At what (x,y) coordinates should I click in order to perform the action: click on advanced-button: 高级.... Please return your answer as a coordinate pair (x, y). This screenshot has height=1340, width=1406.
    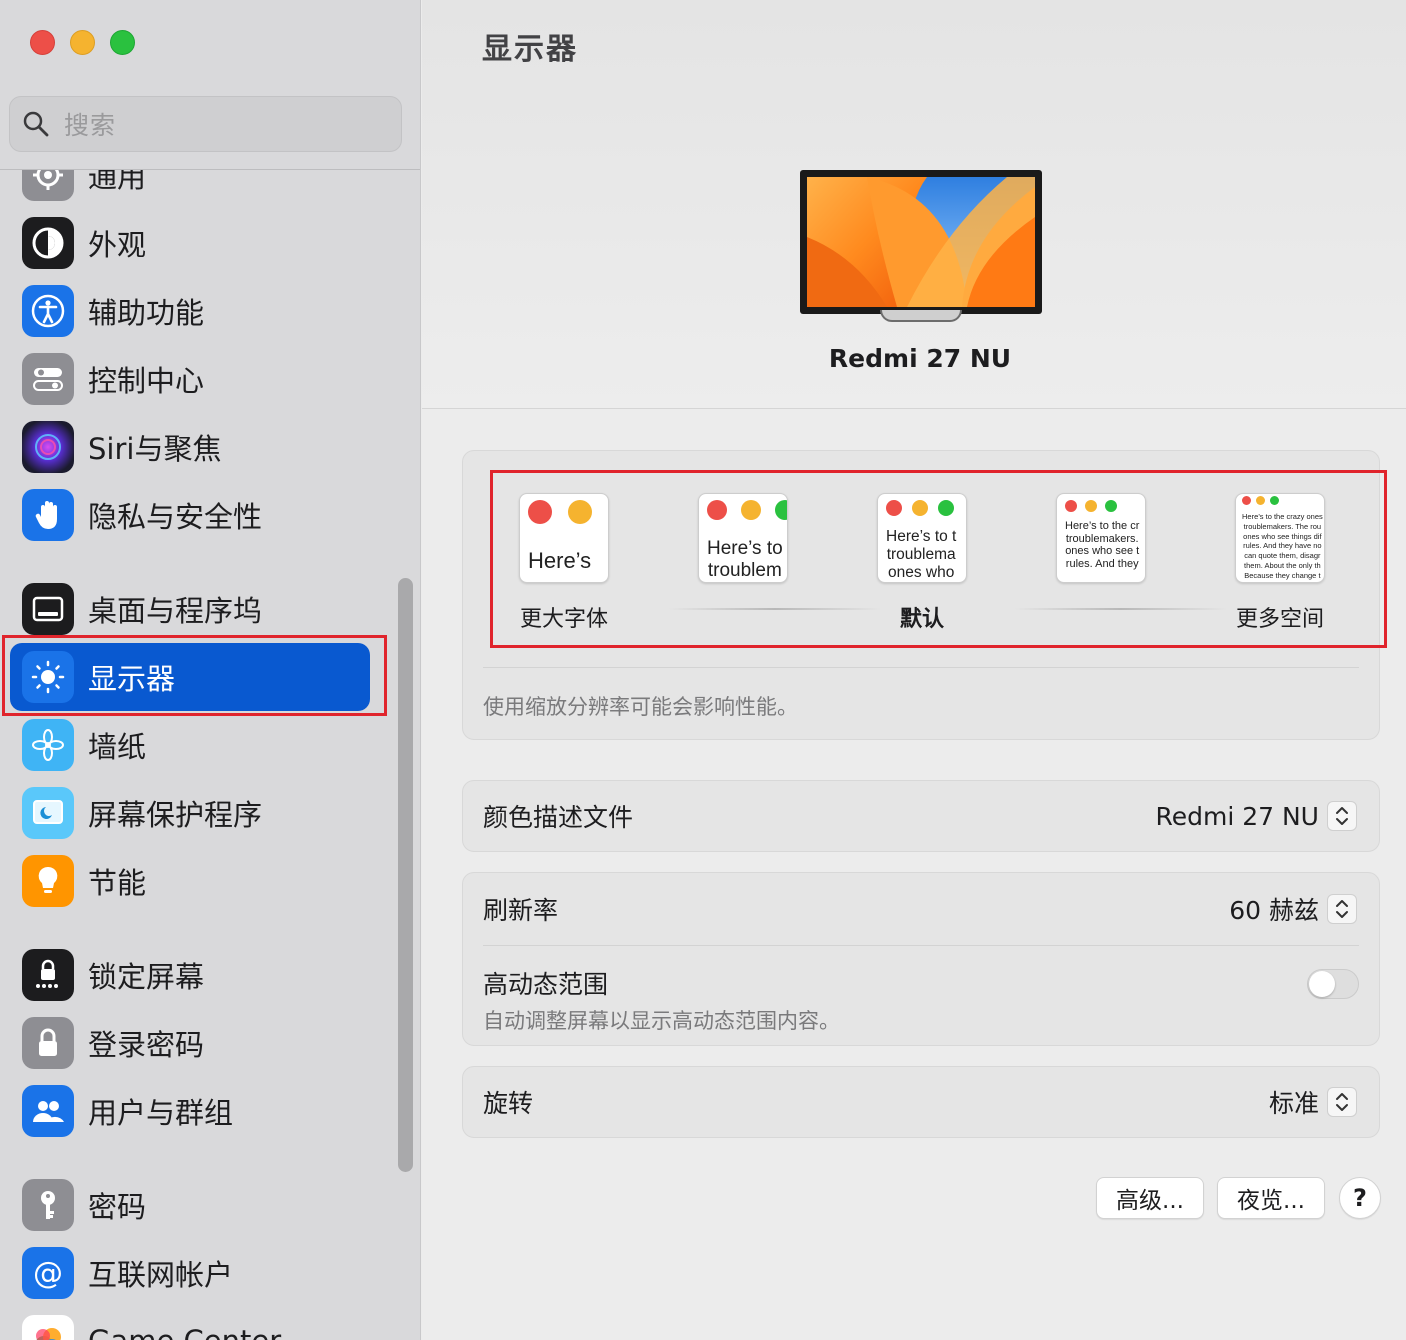
    Looking at the image, I should click on (1150, 1198).